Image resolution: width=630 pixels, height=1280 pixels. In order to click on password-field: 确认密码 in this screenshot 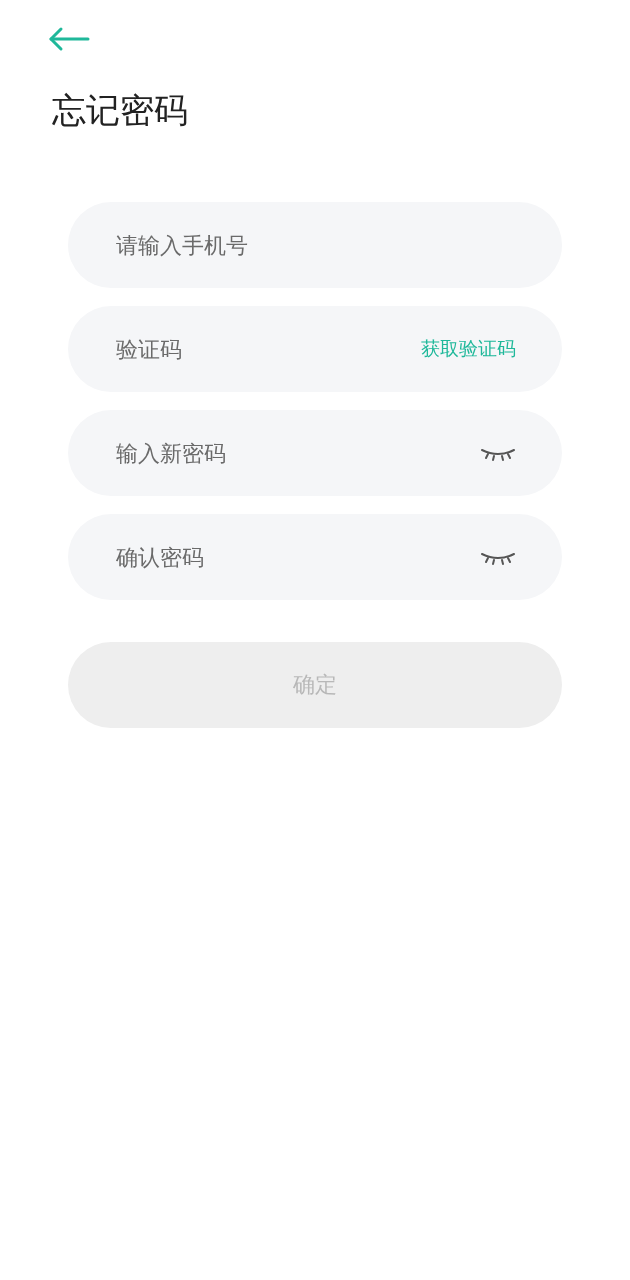, I will do `click(315, 557)`.